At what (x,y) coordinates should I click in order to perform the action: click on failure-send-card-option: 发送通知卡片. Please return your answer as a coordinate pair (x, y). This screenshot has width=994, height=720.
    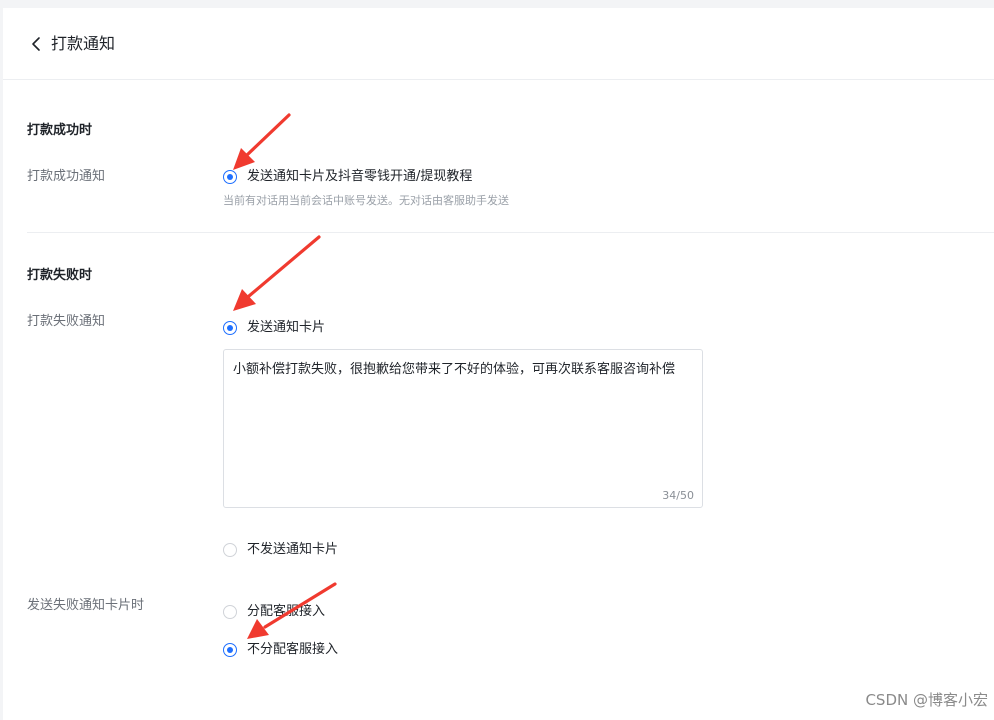
    Looking at the image, I should click on (274, 328).